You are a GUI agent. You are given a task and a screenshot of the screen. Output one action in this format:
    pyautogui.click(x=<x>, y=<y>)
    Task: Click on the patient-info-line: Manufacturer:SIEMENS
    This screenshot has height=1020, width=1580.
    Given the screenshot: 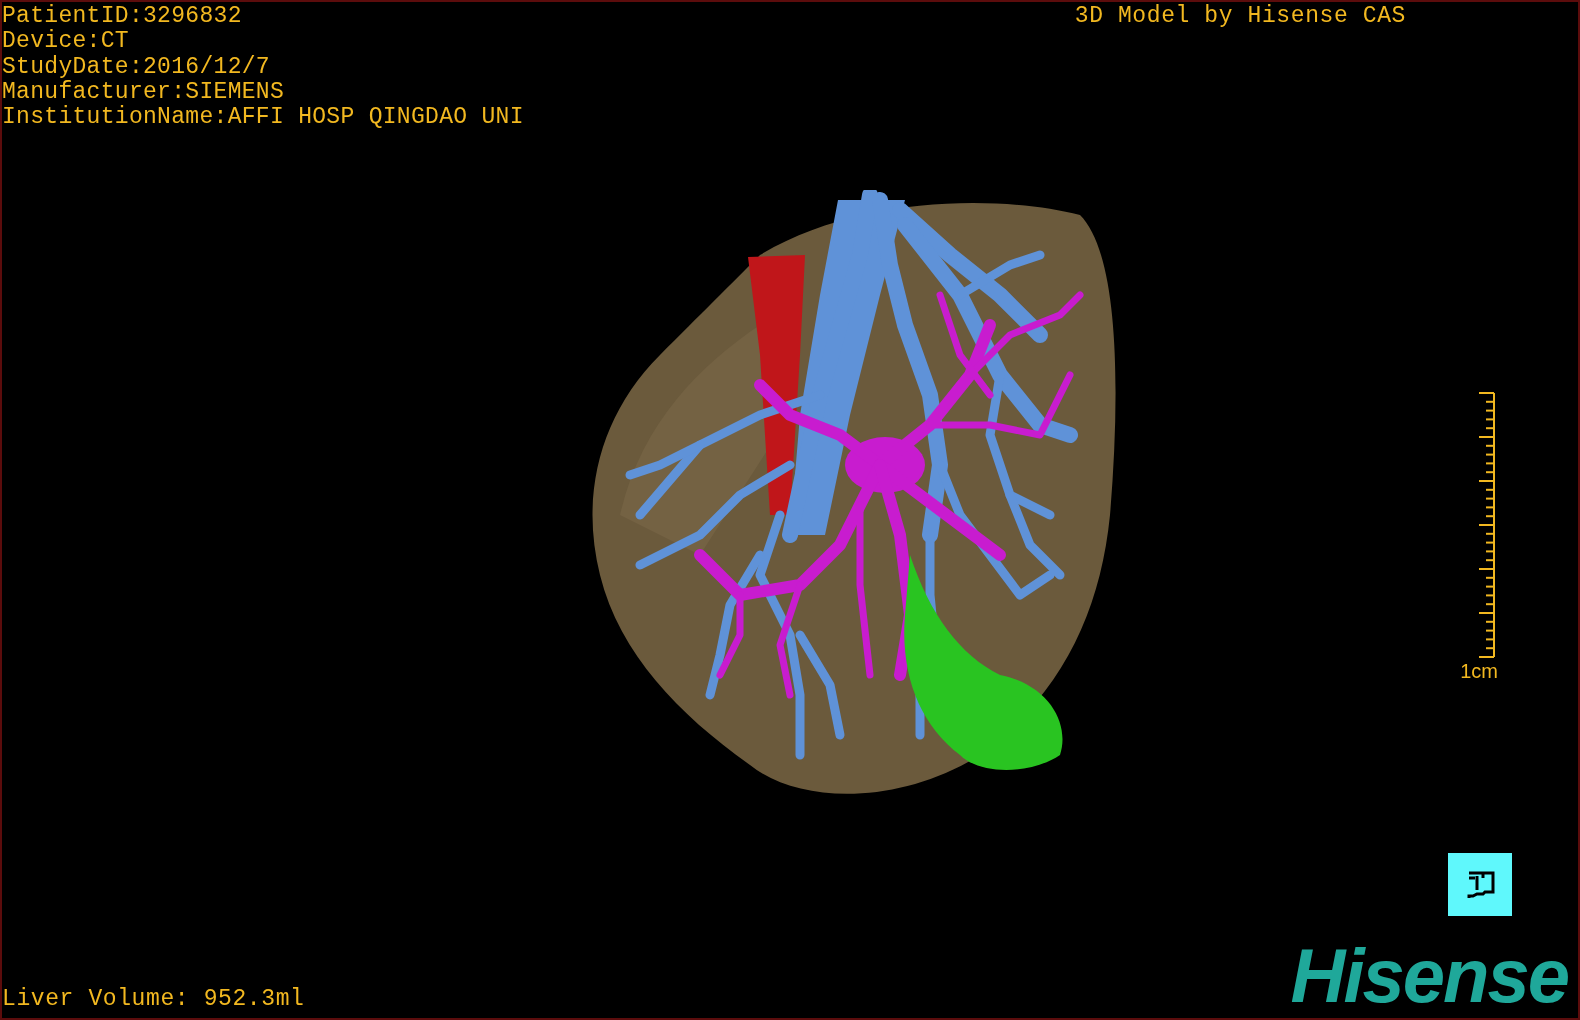 What is the action you would take?
    pyautogui.click(x=144, y=92)
    